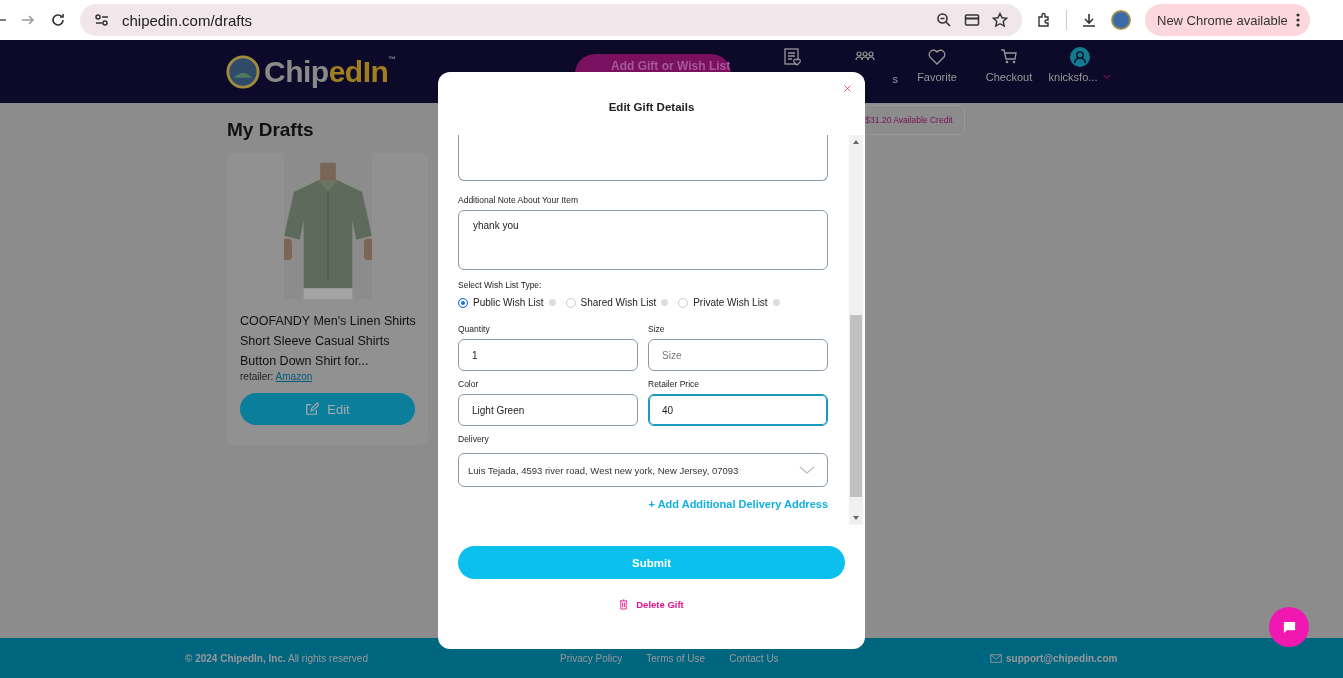  What do you see at coordinates (1044, 20) in the screenshot?
I see `extensions-icon` at bounding box center [1044, 20].